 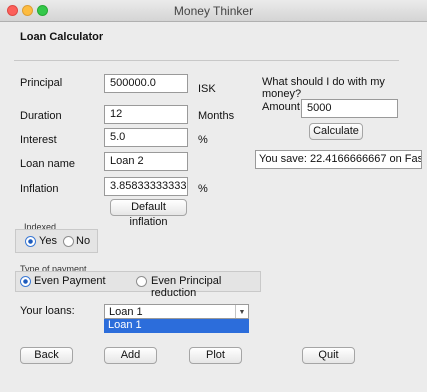 What do you see at coordinates (176, 311) in the screenshot?
I see `loans-combobox: Loan 1 ▼` at bounding box center [176, 311].